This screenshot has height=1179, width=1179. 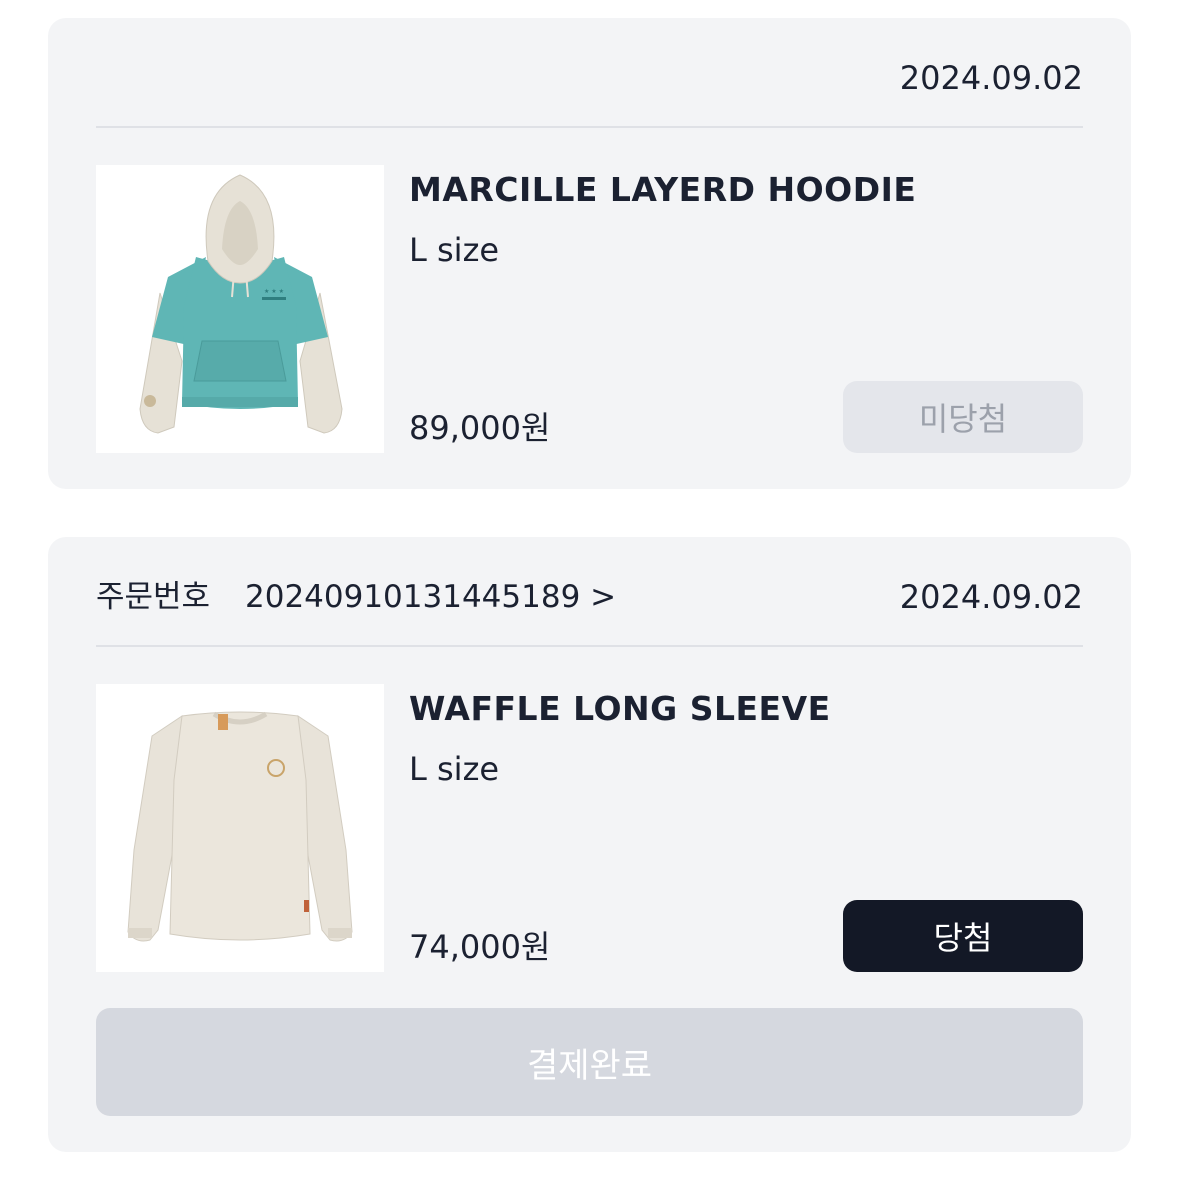 I want to click on order-number-link: 20240910131445189 >, so click(x=430, y=597).